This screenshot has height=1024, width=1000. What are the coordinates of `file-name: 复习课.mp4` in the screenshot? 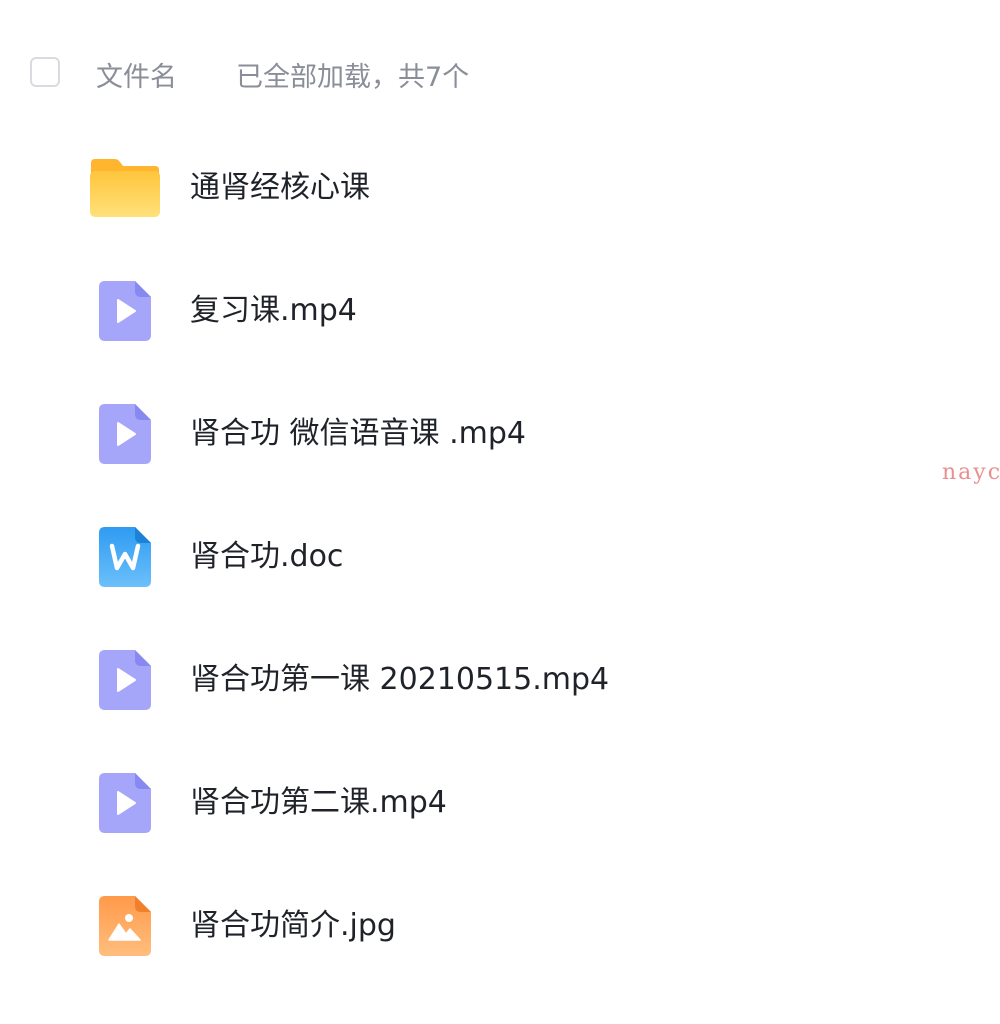 It's located at (273, 311).